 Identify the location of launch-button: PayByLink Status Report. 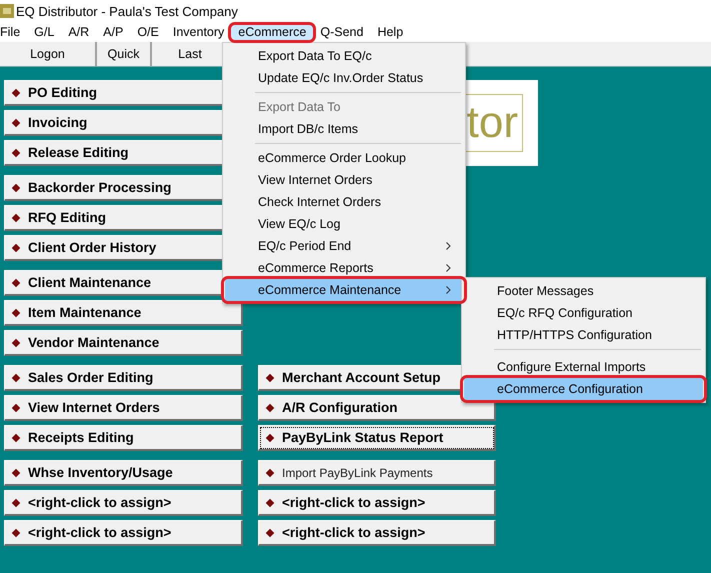
(377, 438).